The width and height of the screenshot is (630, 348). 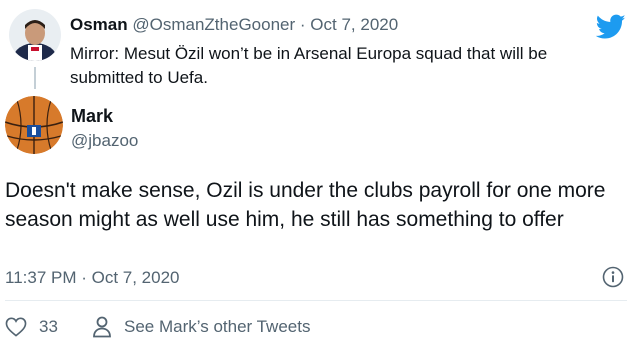 I want to click on parent-date: Oct 7, 2020, so click(x=354, y=24).